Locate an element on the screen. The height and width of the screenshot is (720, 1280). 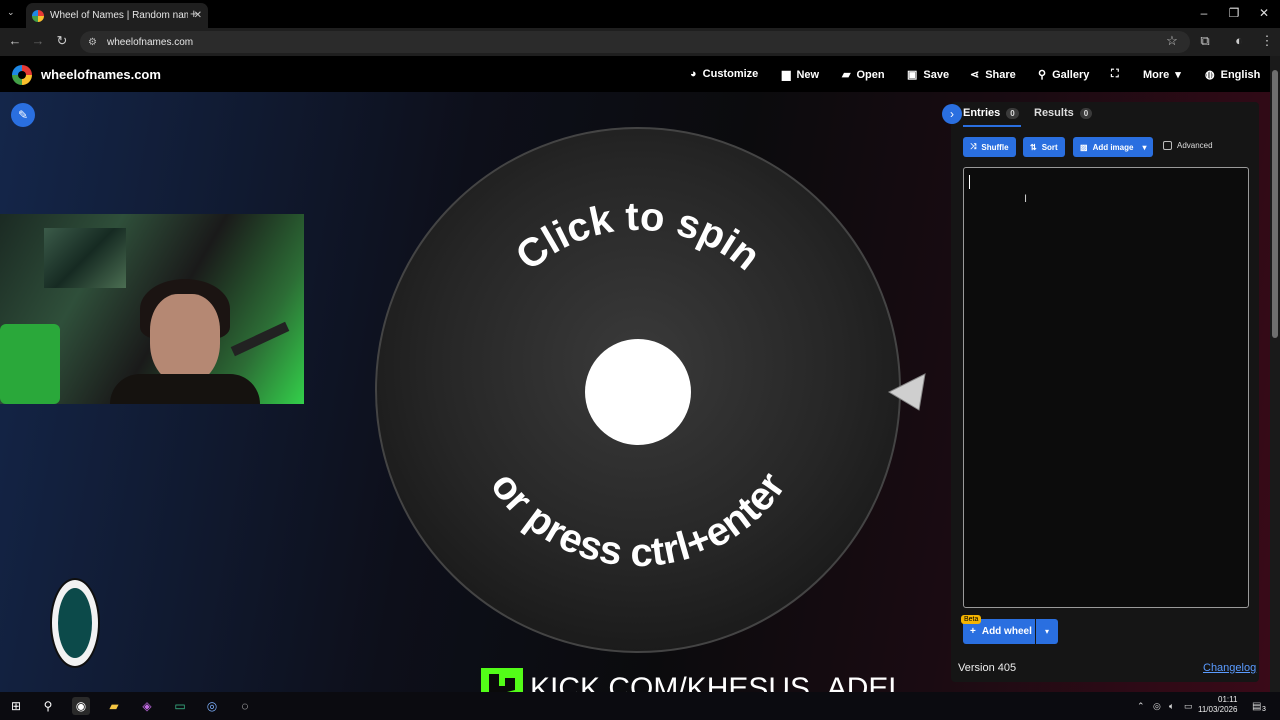
logo-icon is located at coordinates (22, 75).